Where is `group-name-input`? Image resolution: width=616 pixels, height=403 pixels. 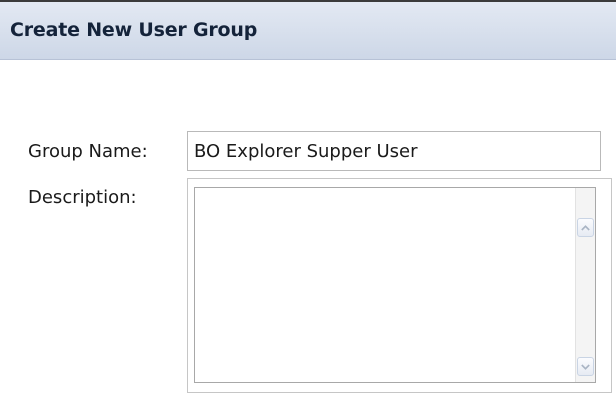
group-name-input is located at coordinates (394, 151).